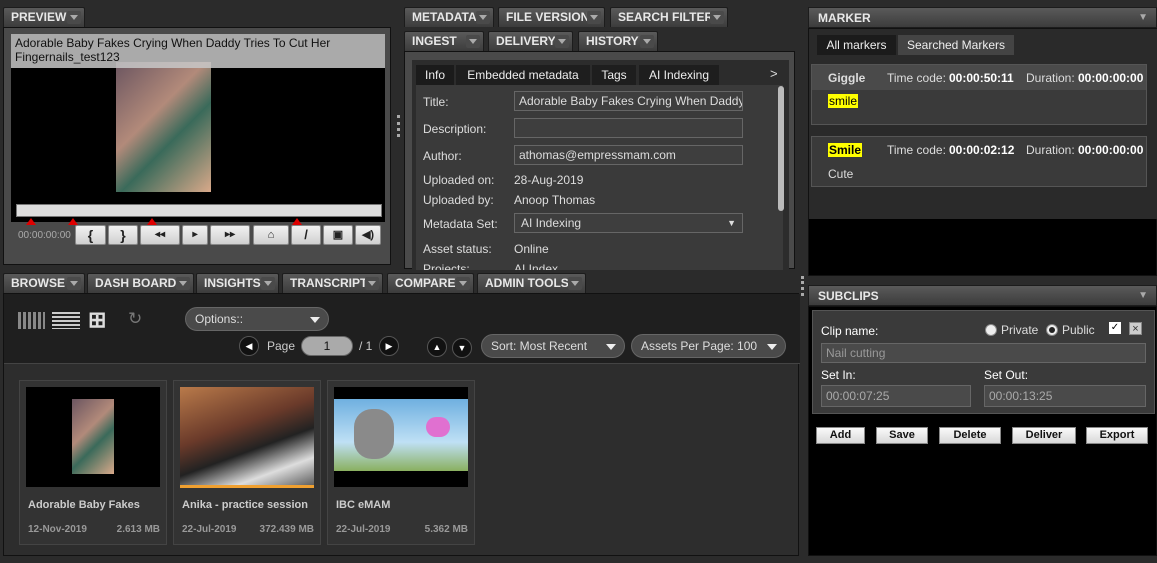  What do you see at coordinates (460, 224) in the screenshot?
I see `metadata-set-label: Metadata Set:` at bounding box center [460, 224].